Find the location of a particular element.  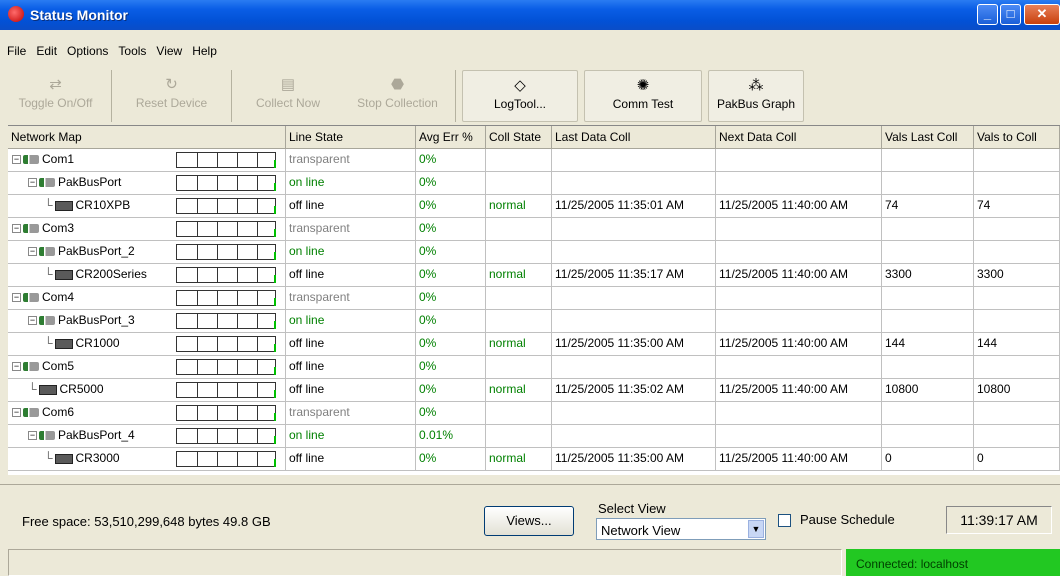

close-button: ✕ is located at coordinates (1042, 14).